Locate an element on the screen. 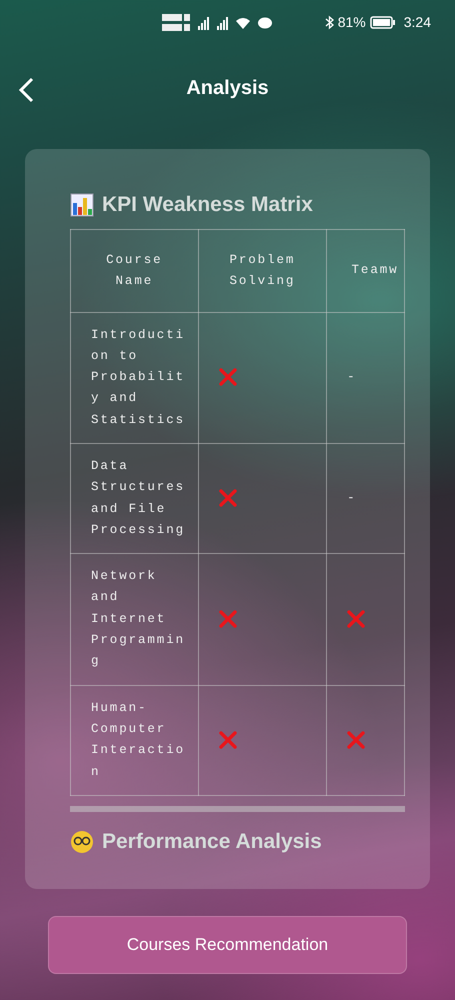  page-title: Analysis is located at coordinates (227, 88).